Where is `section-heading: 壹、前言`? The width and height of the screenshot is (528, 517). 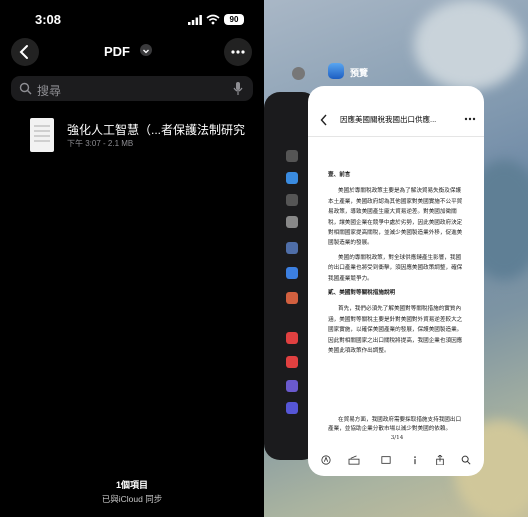 section-heading: 壹、前言 is located at coordinates (339, 175).